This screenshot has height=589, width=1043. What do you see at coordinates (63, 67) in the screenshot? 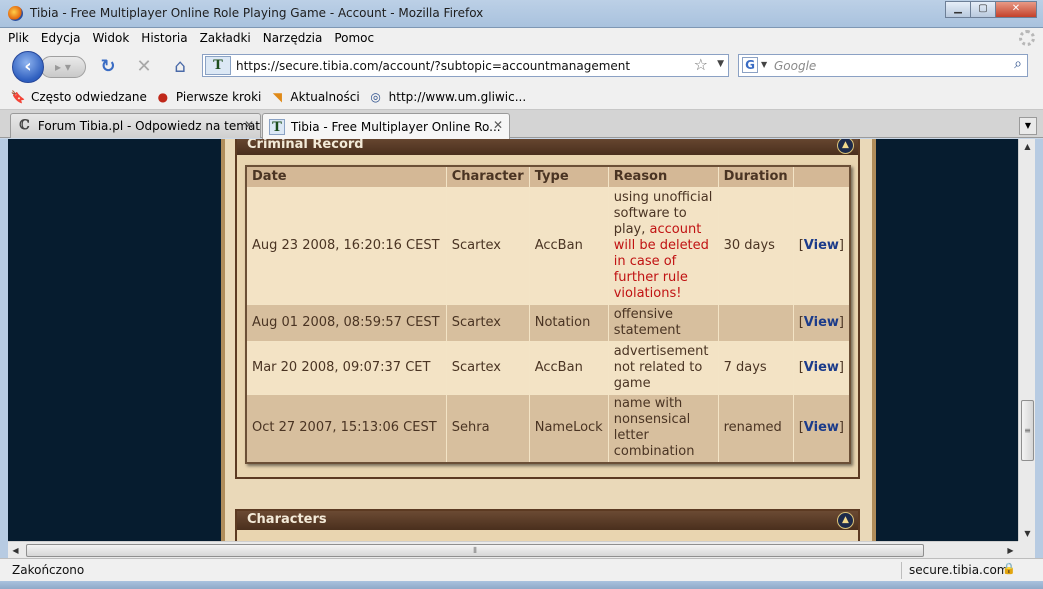
I see `forward-button: ▸ ▾` at bounding box center [63, 67].